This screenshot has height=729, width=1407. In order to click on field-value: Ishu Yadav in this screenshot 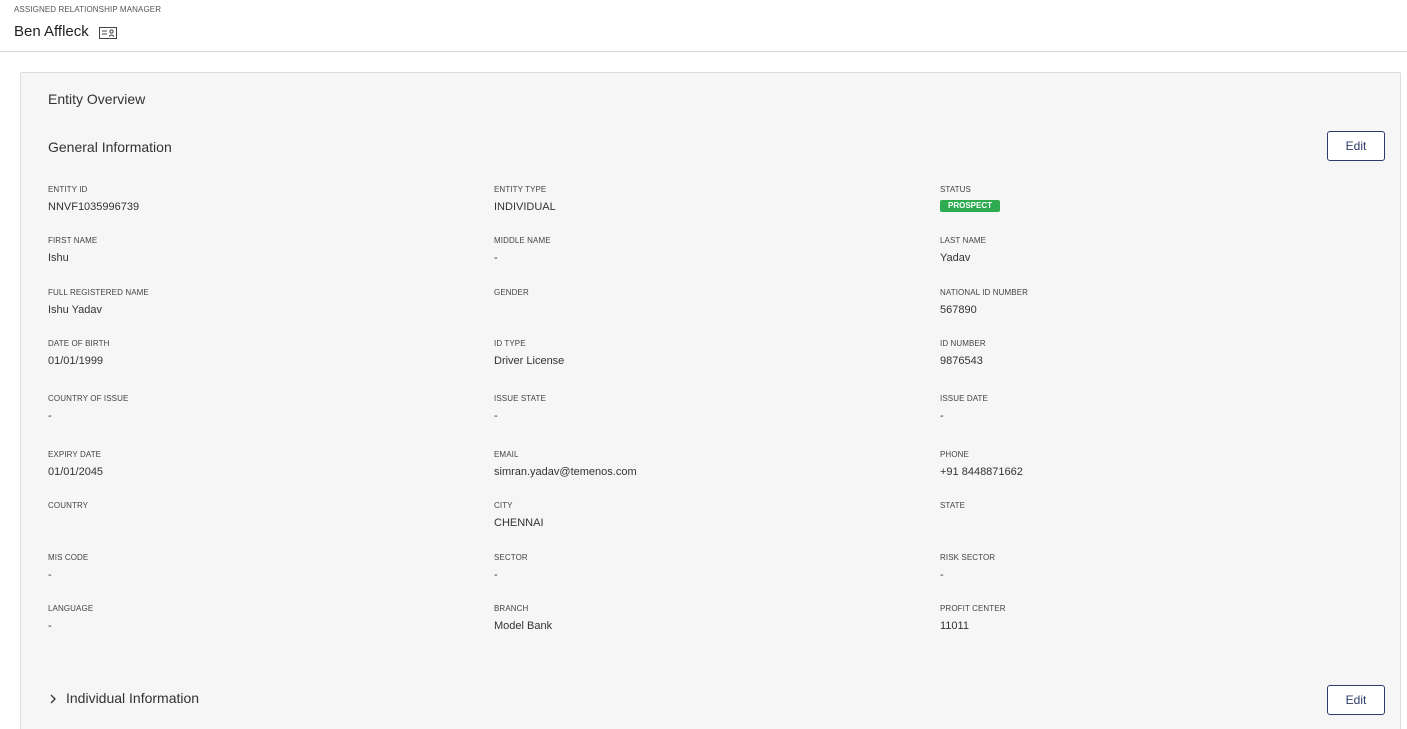, I will do `click(75, 310)`.